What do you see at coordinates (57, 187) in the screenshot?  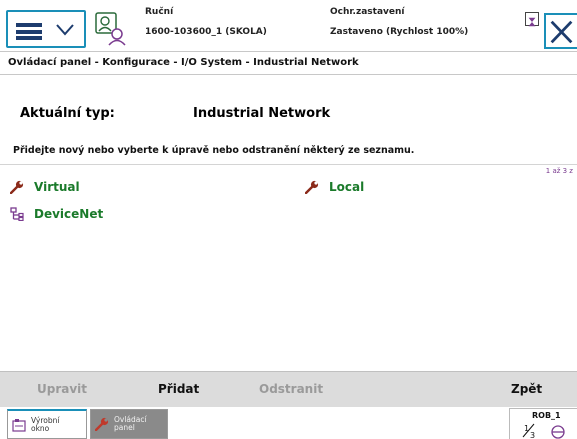 I see `list-item-label: Virtual` at bounding box center [57, 187].